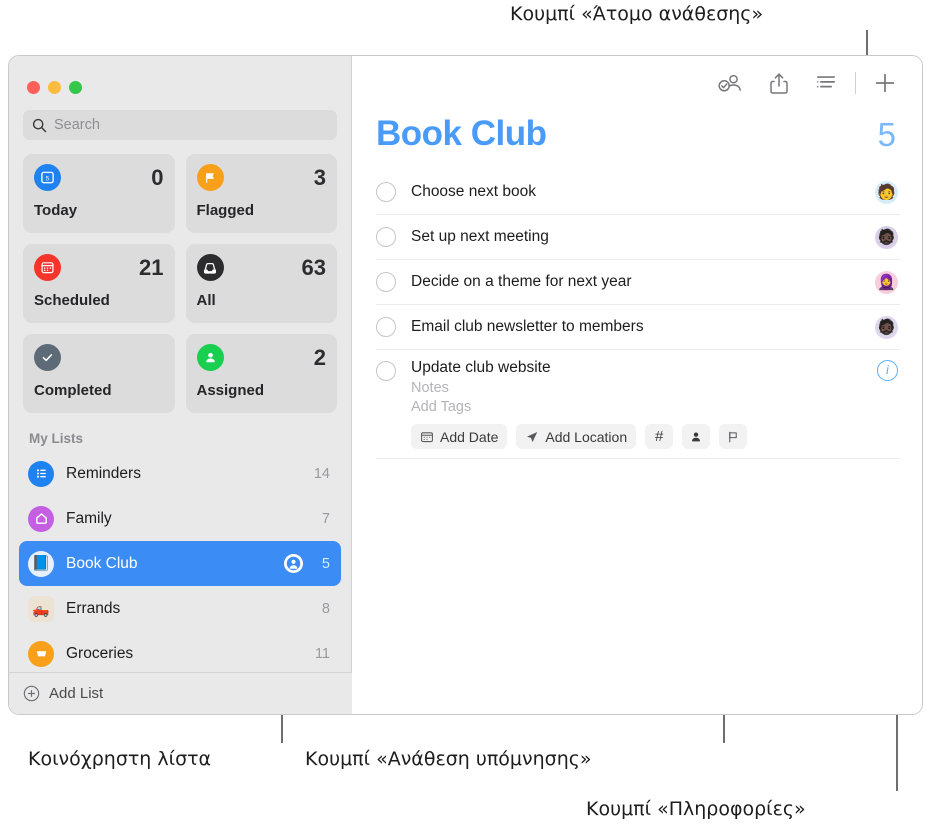 The width and height of the screenshot is (931, 835). Describe the element at coordinates (313, 267) in the screenshot. I see `tile-count: 63` at that location.